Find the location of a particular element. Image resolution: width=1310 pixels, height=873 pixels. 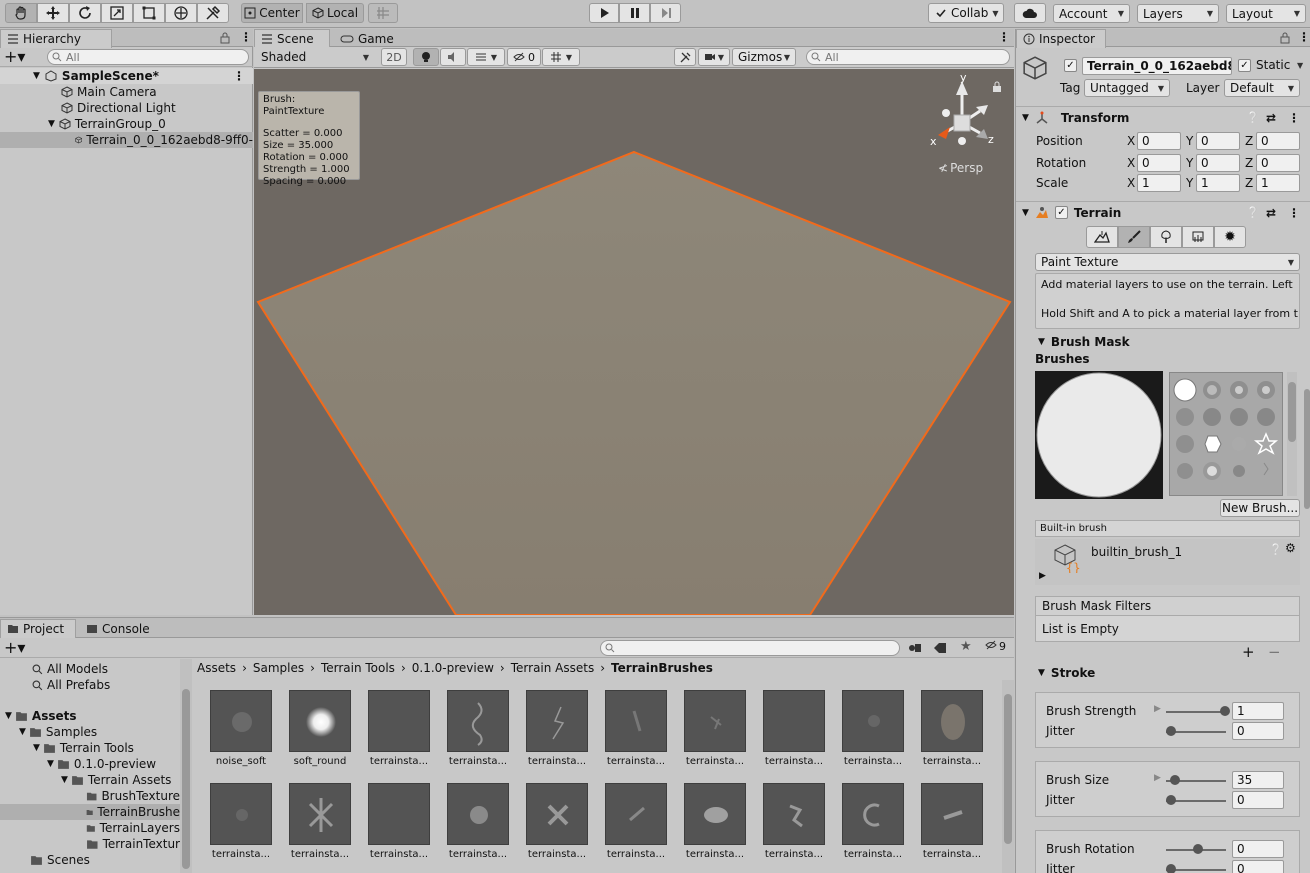

asset-grid-scrollbar is located at coordinates (1008, 776).